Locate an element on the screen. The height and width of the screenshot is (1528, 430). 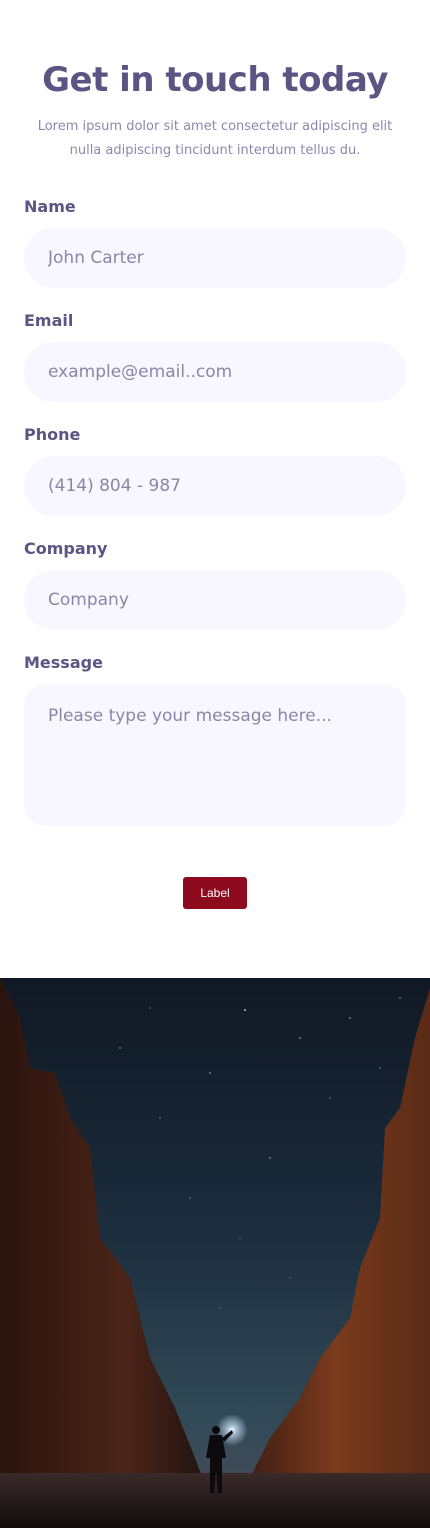
phone-label: Phone is located at coordinates (52, 434).